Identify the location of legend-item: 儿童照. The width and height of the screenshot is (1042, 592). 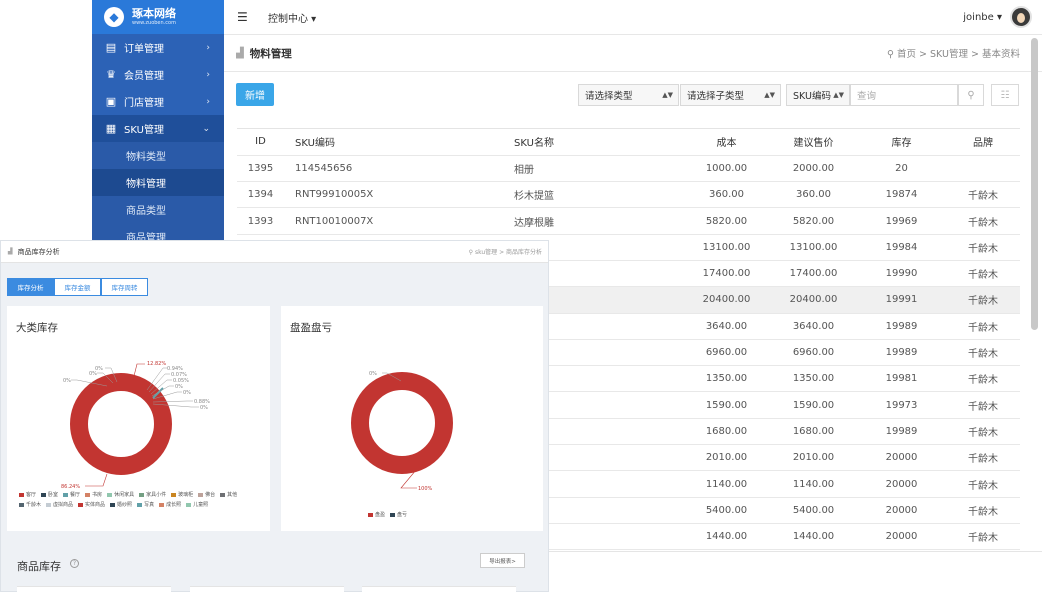
(197, 504).